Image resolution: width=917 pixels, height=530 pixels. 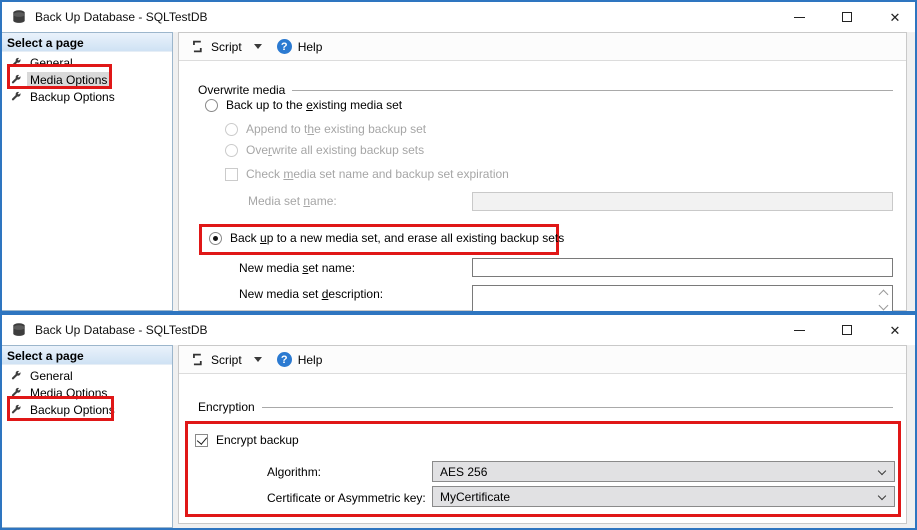 I want to click on radio-append-backup-set: Append to the existing backup set, so click(x=325, y=129).